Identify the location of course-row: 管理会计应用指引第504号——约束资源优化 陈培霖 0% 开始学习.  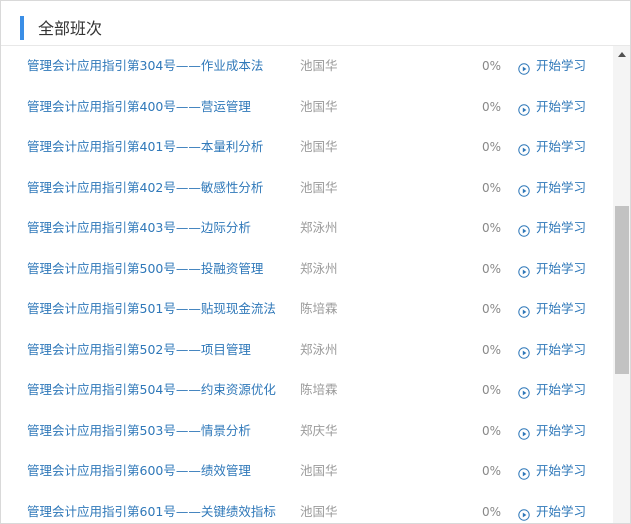
(307, 390).